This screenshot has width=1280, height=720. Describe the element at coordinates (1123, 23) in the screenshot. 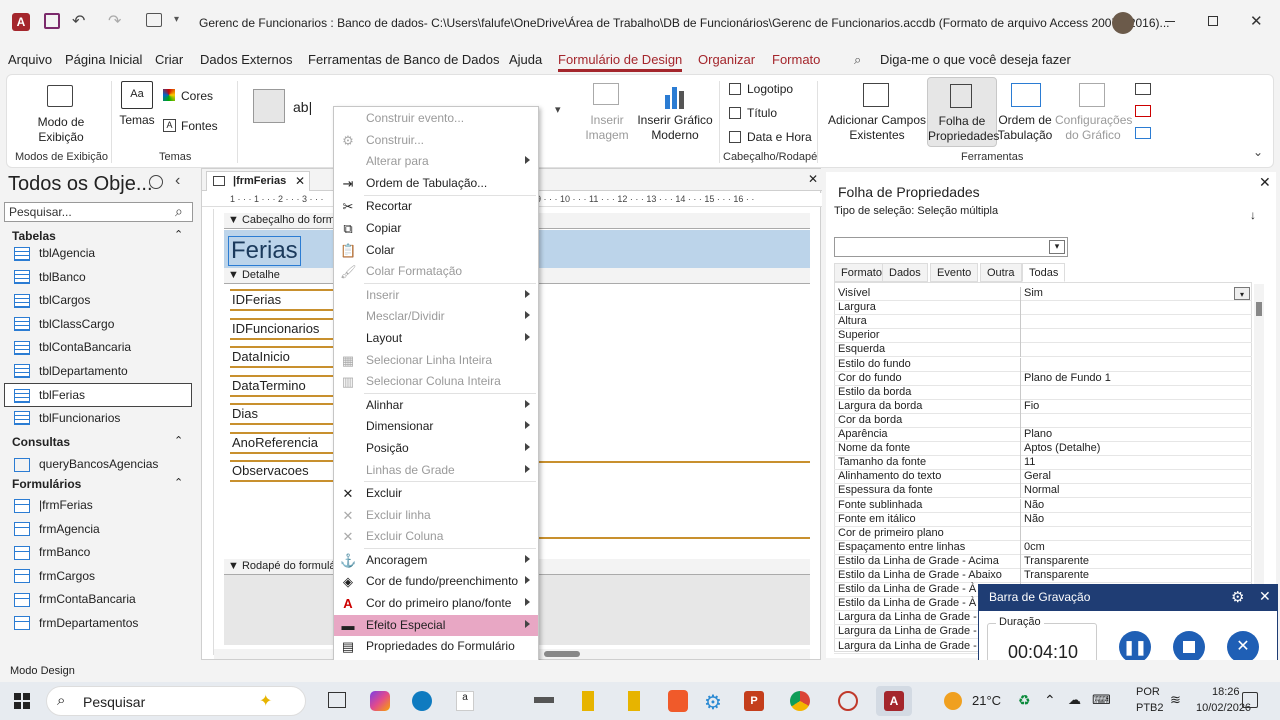

I see `avatar` at that location.